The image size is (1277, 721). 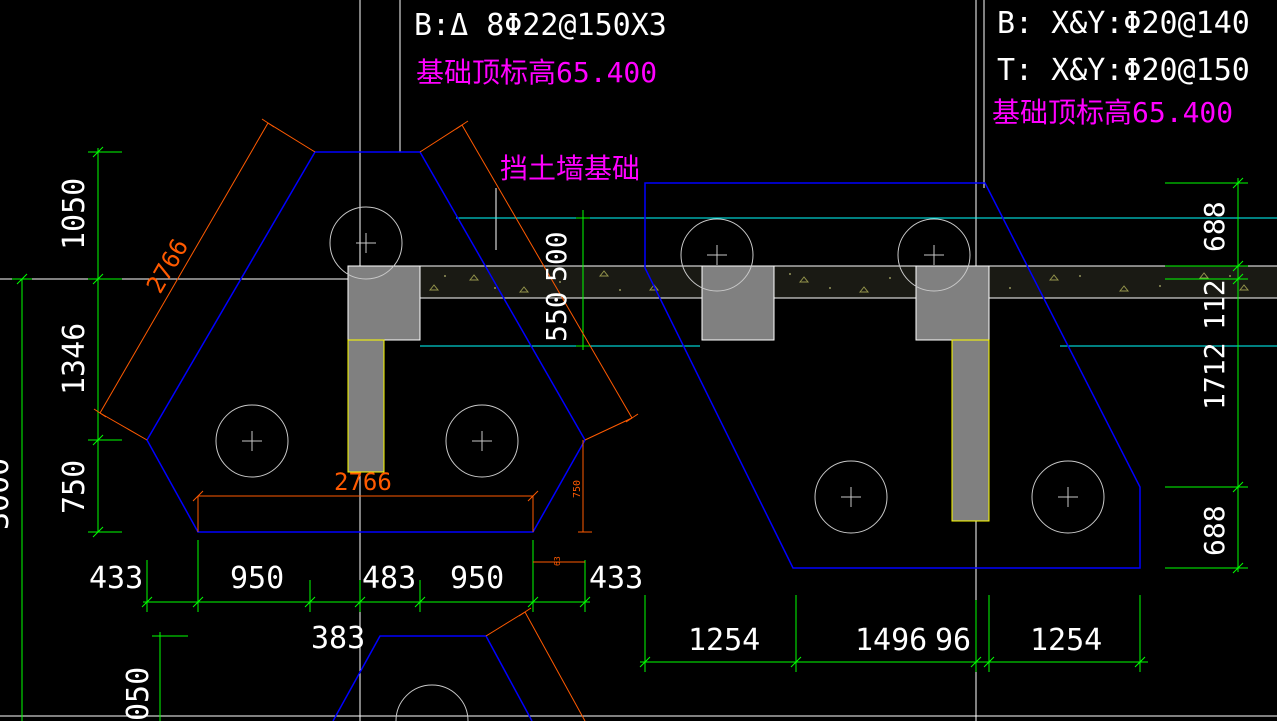 I want to click on dim-bottom-950-right: 950, so click(x=477, y=578).